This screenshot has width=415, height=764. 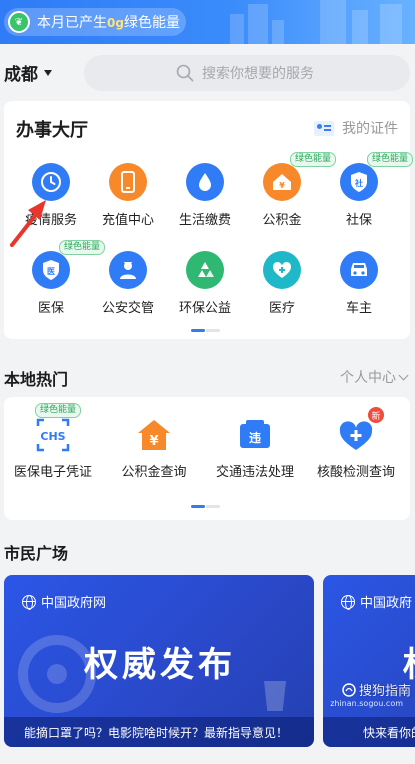 I want to click on hot-item-housing-fund-query: ¥ 公积金查询, so click(x=154, y=449).